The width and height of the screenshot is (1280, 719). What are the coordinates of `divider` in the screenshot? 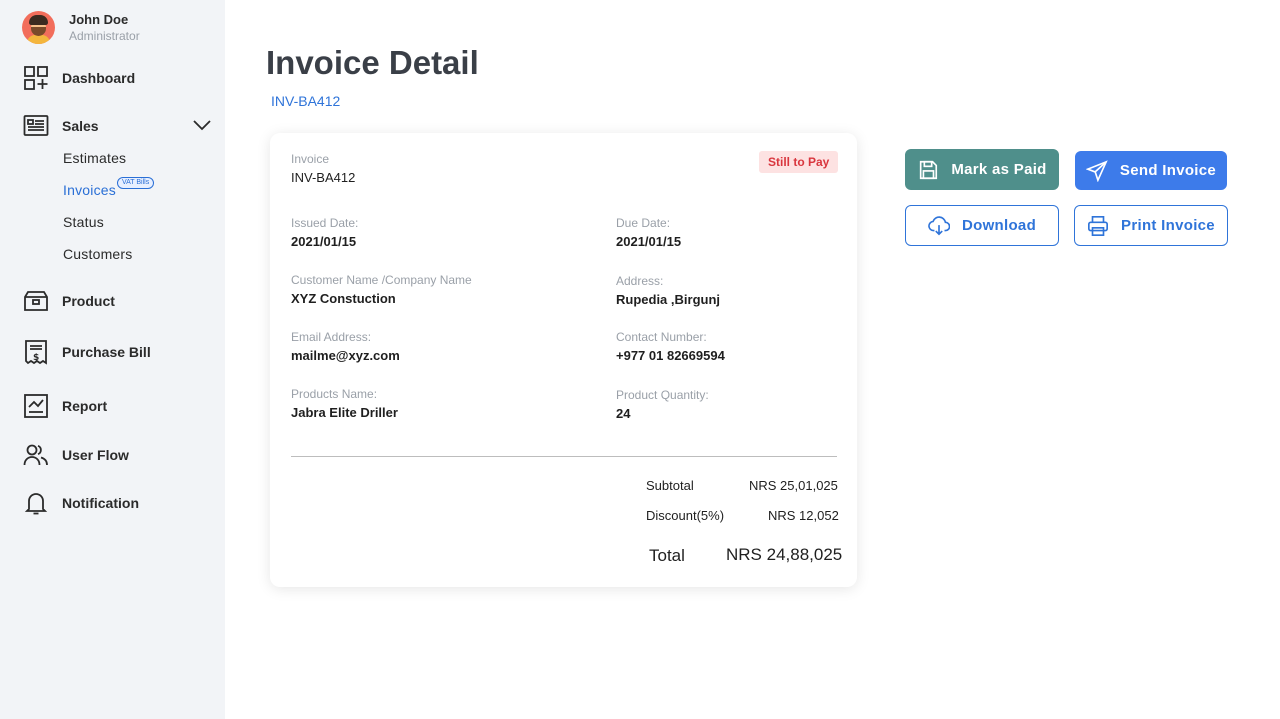 It's located at (564, 456).